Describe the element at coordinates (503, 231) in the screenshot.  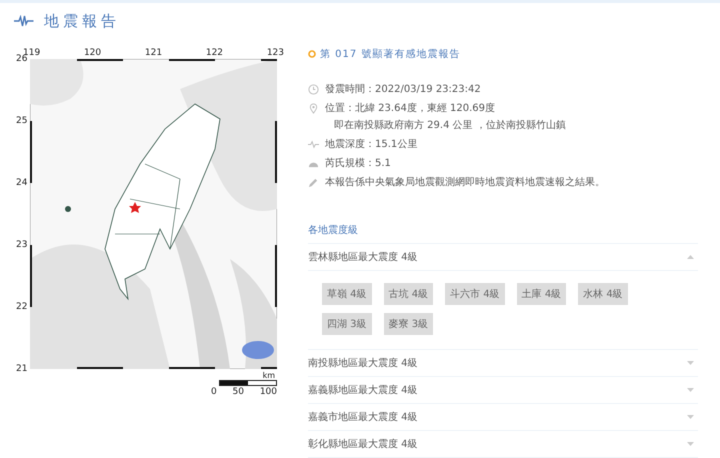
I see `section-title: 各地震度級` at that location.